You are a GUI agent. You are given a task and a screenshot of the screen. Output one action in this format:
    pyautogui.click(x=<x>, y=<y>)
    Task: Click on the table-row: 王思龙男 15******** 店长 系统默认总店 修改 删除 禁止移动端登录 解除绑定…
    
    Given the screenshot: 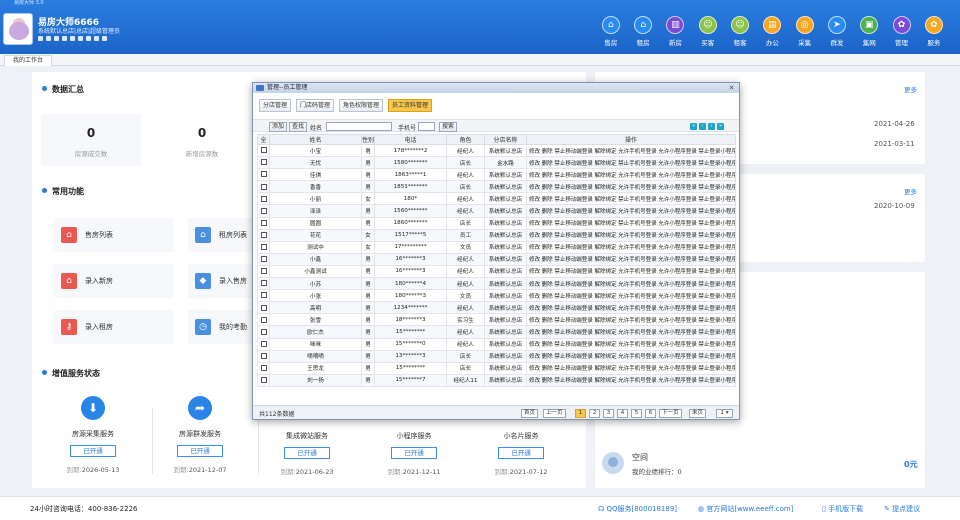 What is the action you would take?
    pyautogui.click(x=496, y=368)
    